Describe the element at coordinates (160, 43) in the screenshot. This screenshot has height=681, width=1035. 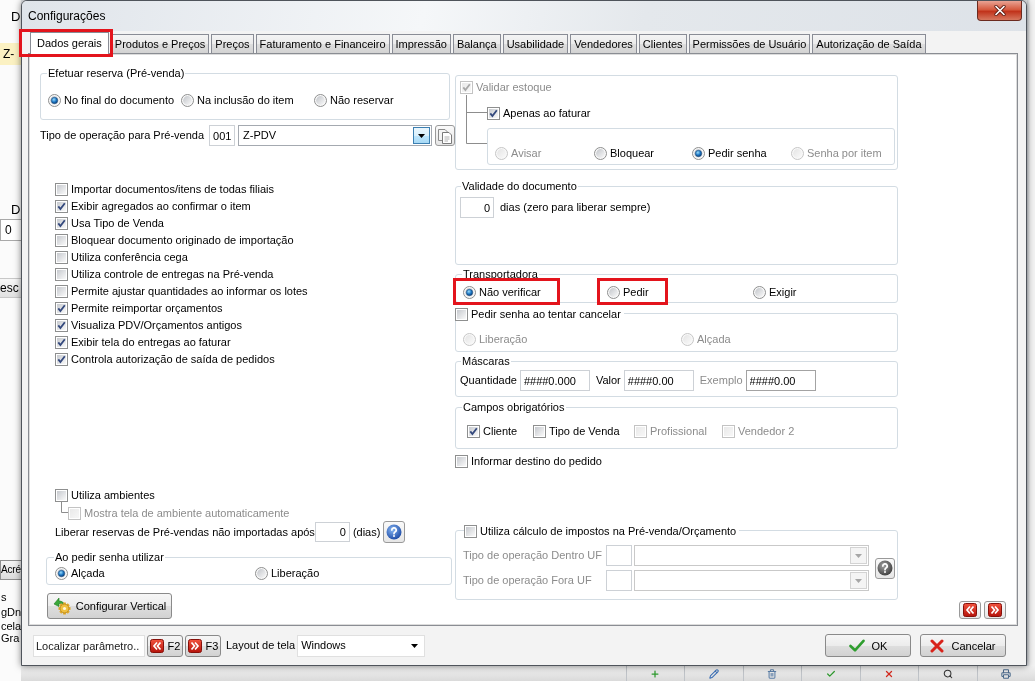
I see `tab: Produtos e Preços` at that location.